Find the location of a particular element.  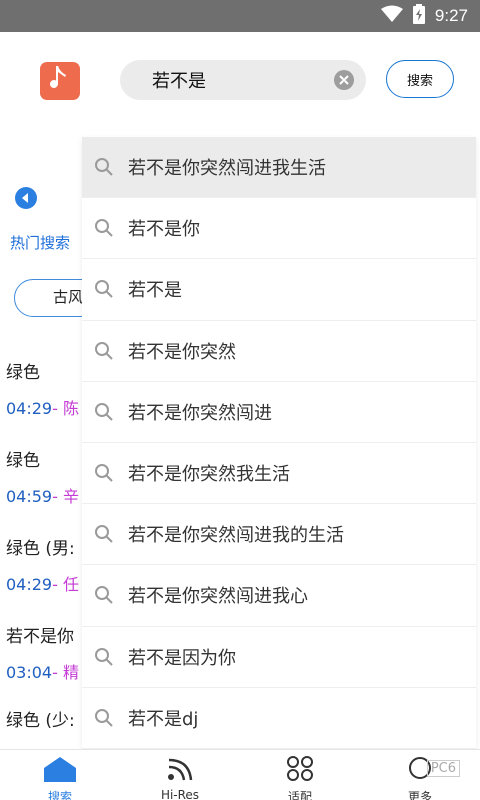

nav-label: Hi-Res is located at coordinates (180, 794).